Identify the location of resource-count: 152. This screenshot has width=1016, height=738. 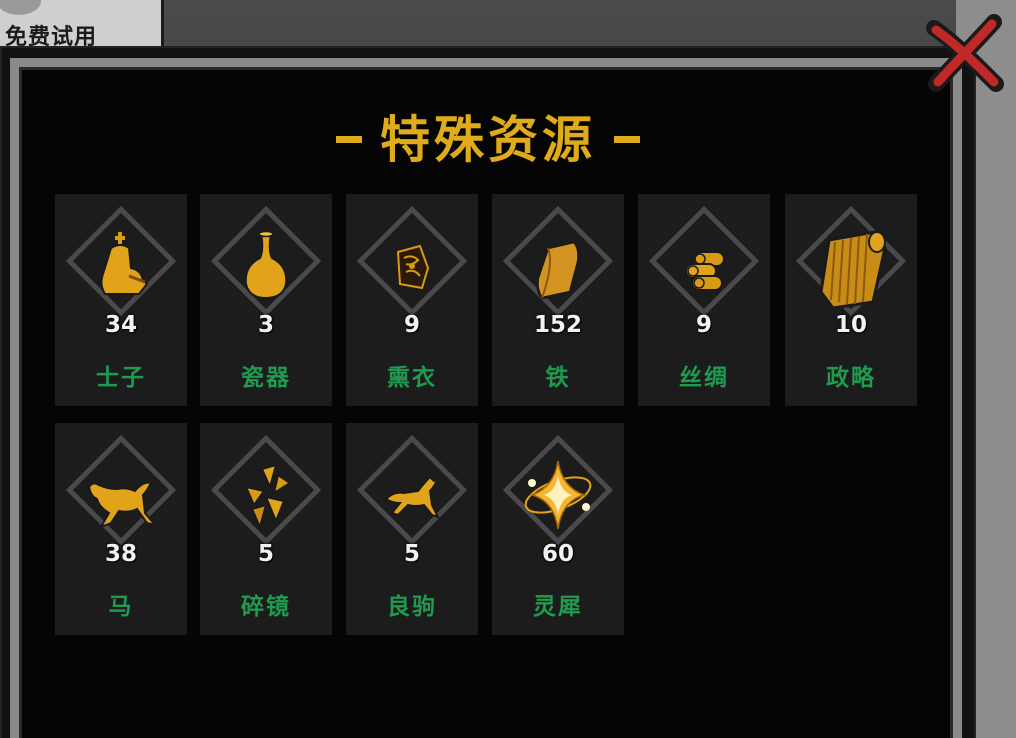
(557, 325).